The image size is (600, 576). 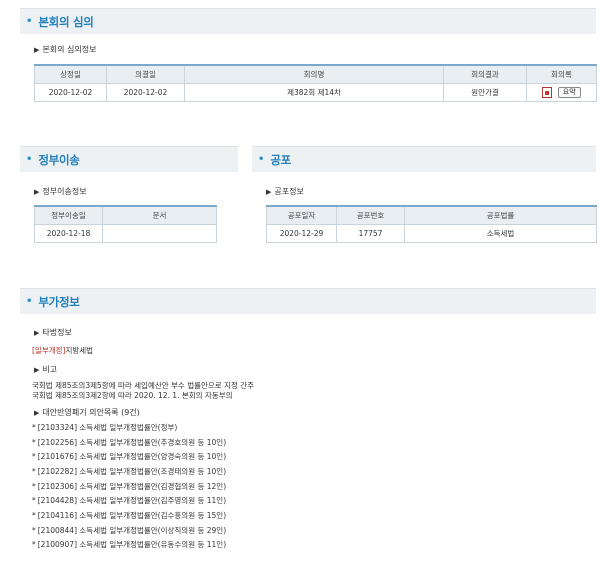 I want to click on other-law-line: [일부개정]지방세법, so click(x=62, y=350).